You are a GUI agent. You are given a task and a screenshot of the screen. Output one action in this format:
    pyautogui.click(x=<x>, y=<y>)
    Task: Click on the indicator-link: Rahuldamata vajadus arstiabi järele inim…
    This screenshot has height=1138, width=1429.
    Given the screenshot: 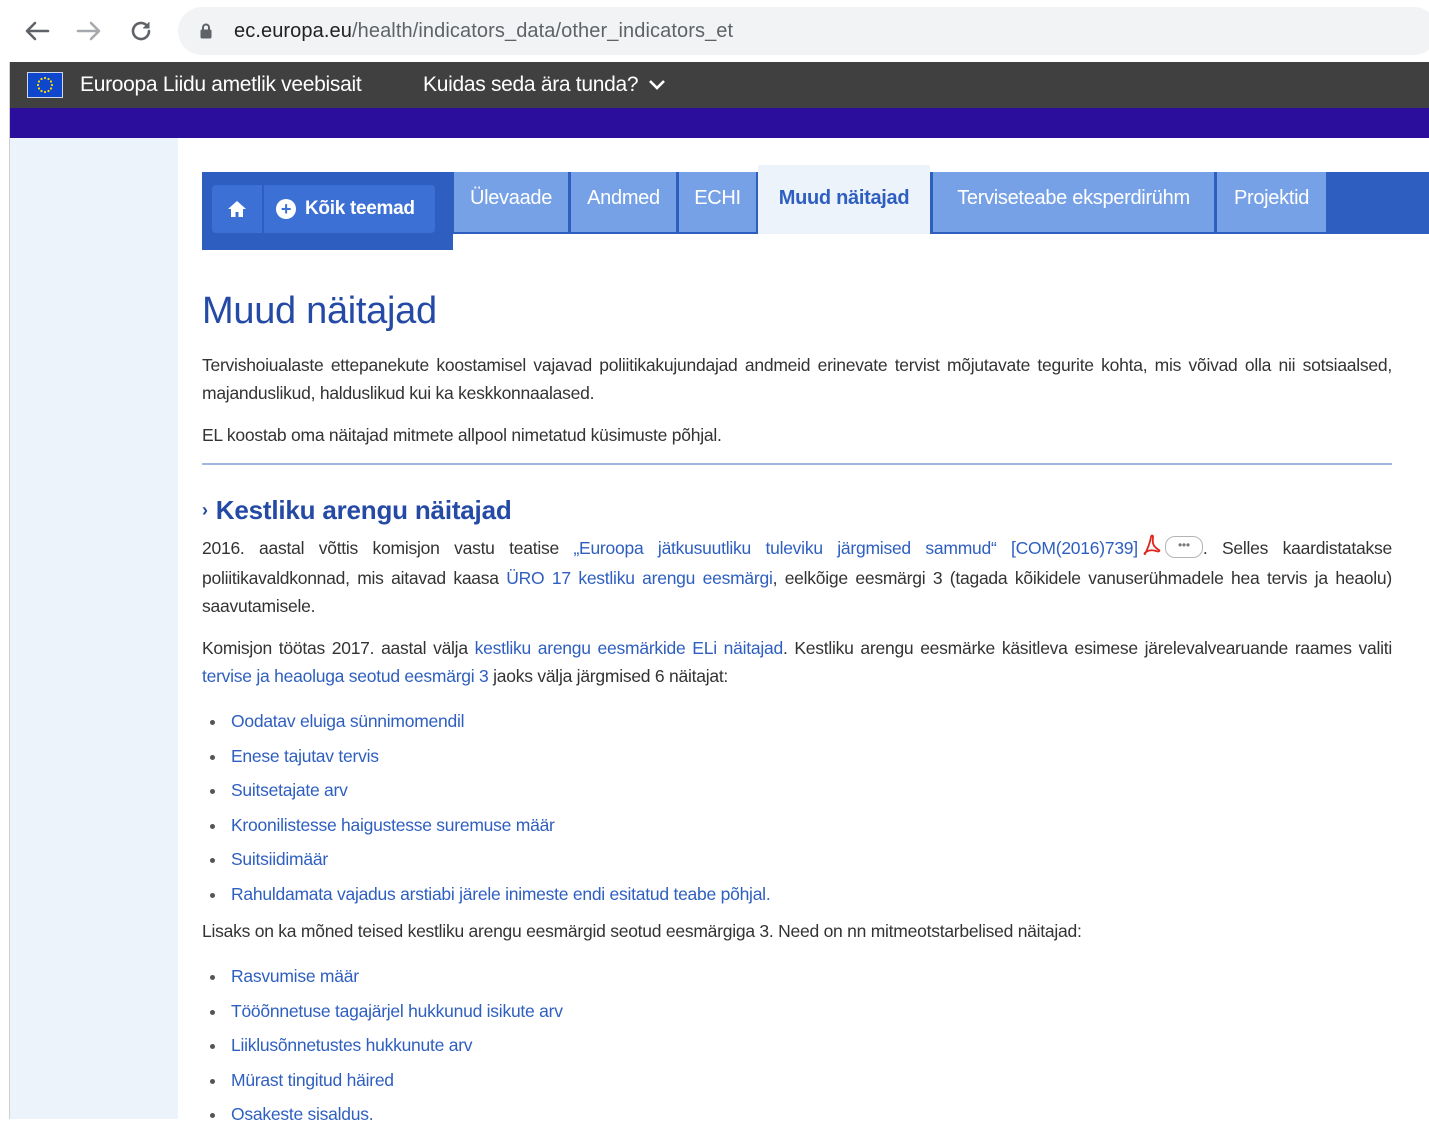 What is the action you would take?
    pyautogui.click(x=501, y=894)
    